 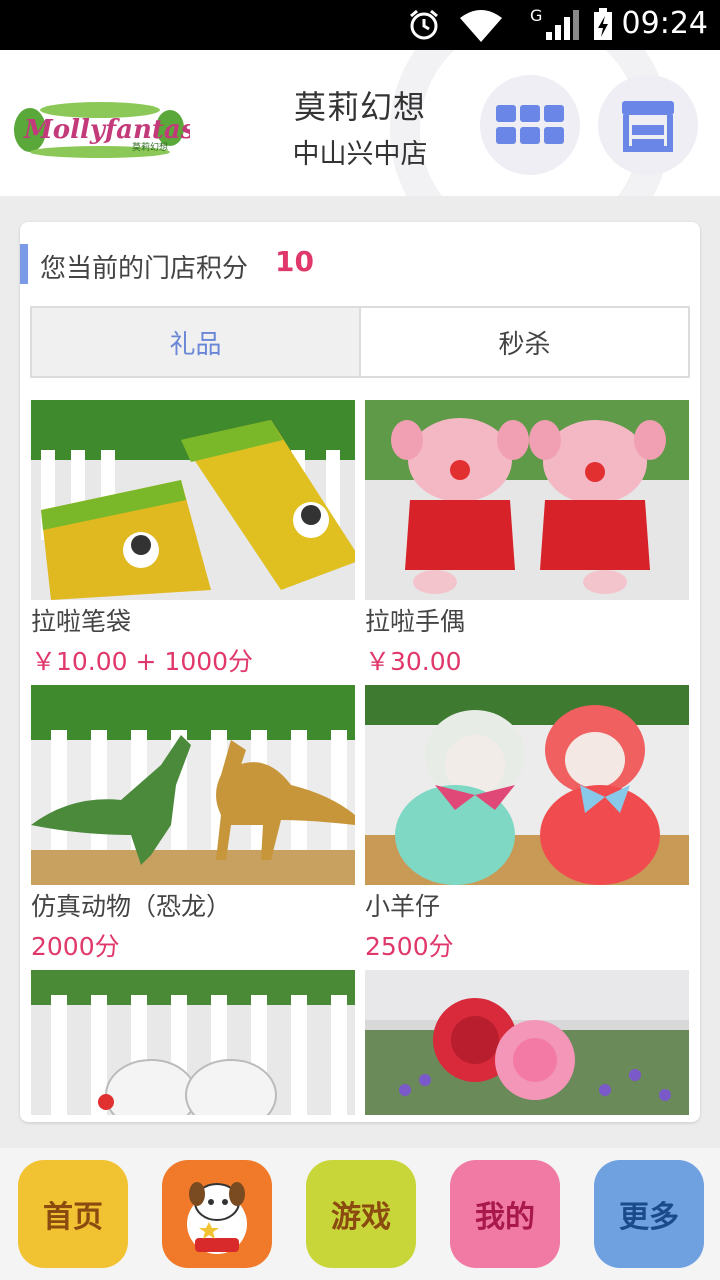 What do you see at coordinates (144, 269) in the screenshot?
I see `points-label: 您当前的门店积分` at bounding box center [144, 269].